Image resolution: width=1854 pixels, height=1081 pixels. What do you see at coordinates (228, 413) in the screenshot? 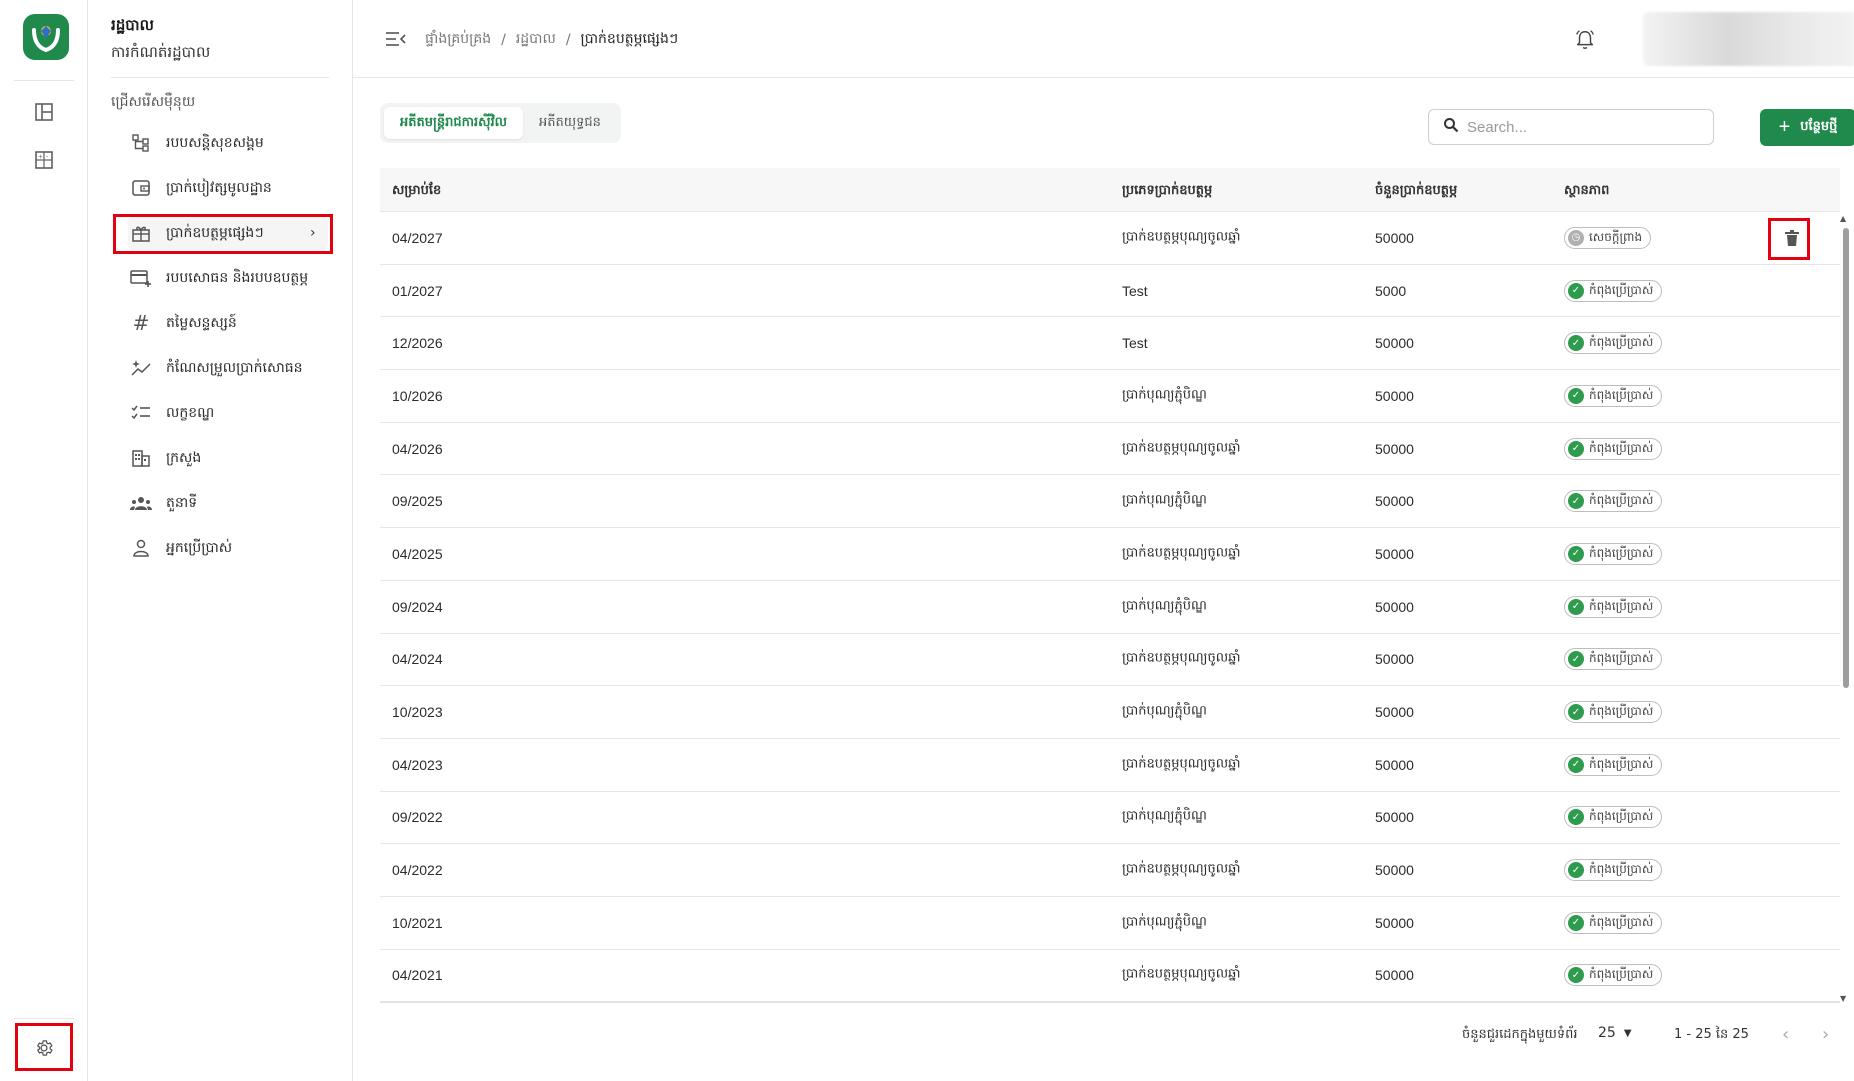
I see `sidebar-item-conditions: លក្ខខណ្ឌ` at bounding box center [228, 413].